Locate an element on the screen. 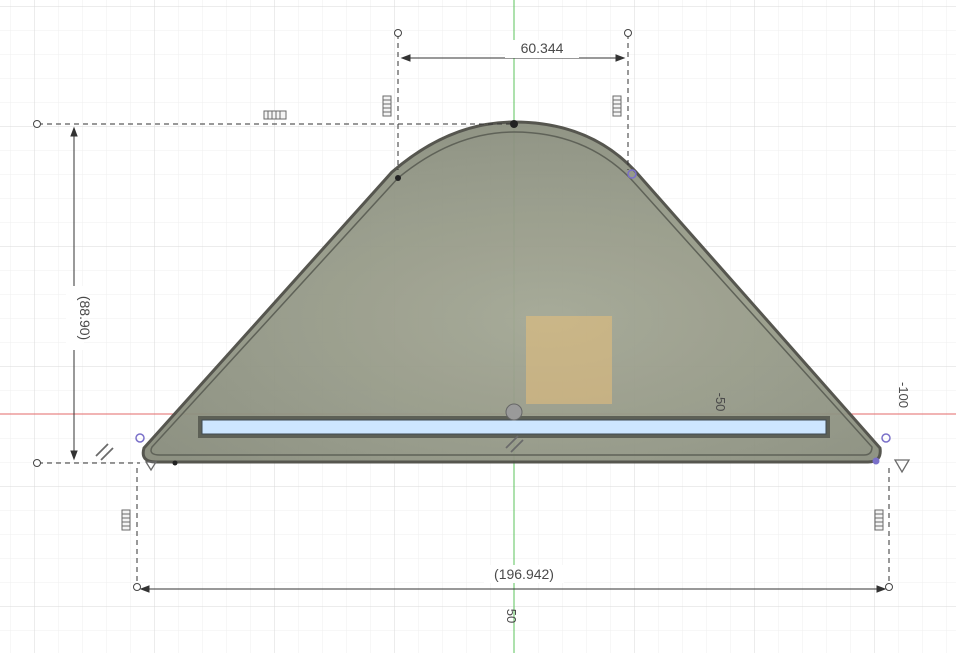  handle-bottom-right is located at coordinates (889, 587).